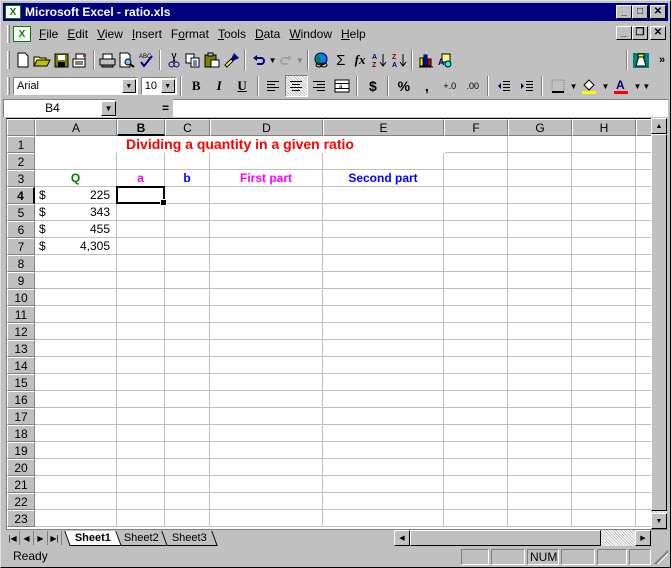  What do you see at coordinates (21, 382) in the screenshot?
I see `row-header-15: 15` at bounding box center [21, 382].